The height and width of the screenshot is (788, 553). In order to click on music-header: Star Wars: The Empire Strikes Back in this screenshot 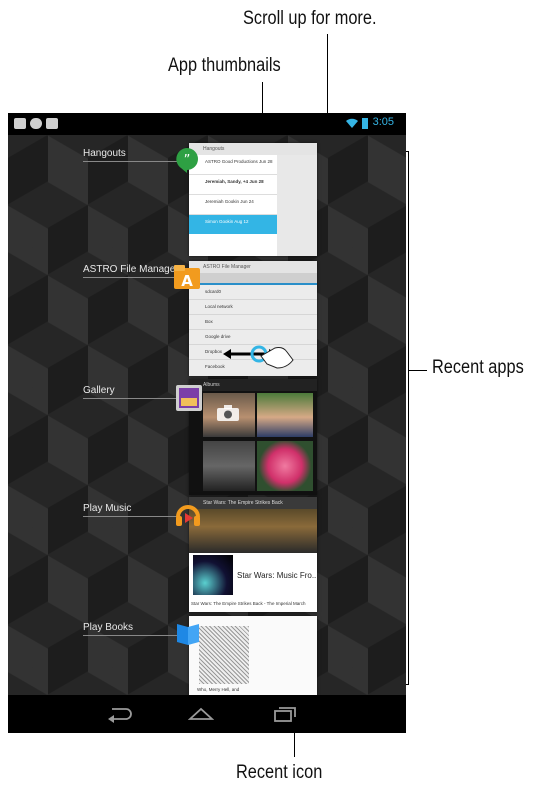, I will do `click(253, 503)`.